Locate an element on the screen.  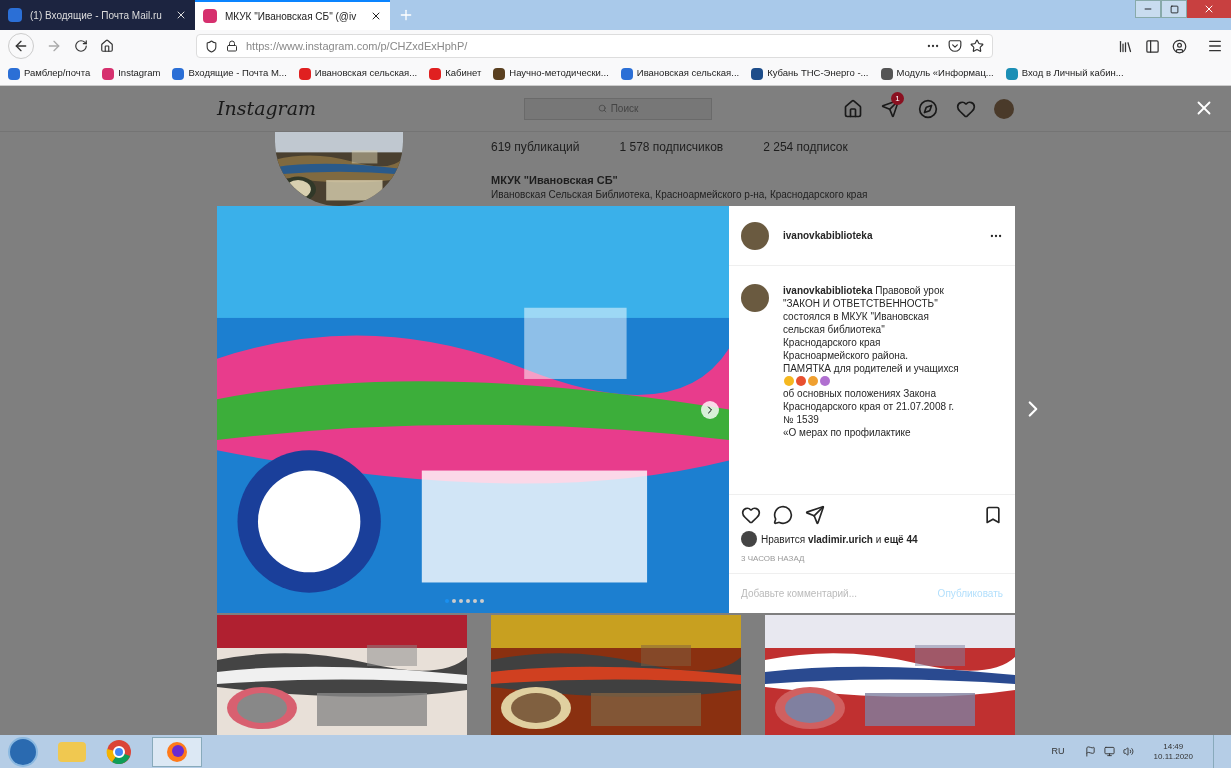
profile-stat: 1 578 подписчиков is located at coordinates (671, 147).